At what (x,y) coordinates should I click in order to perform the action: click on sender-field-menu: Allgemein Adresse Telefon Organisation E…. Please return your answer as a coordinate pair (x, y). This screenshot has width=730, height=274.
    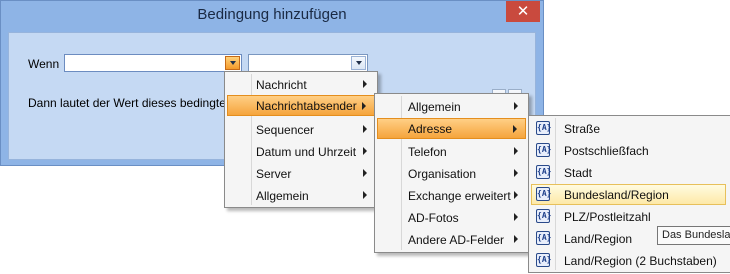
    Looking at the image, I should click on (451, 173).